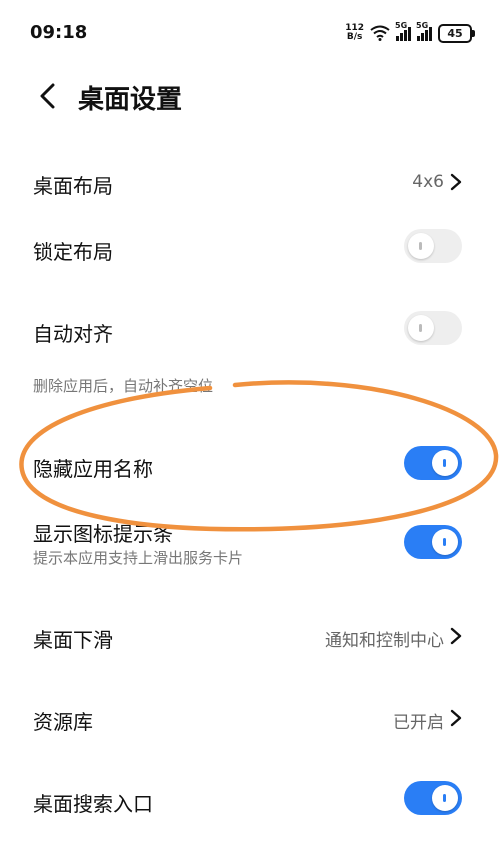 This screenshot has height=851, width=500. Describe the element at coordinates (73, 186) in the screenshot. I see `setting-label: 桌面布局` at that location.